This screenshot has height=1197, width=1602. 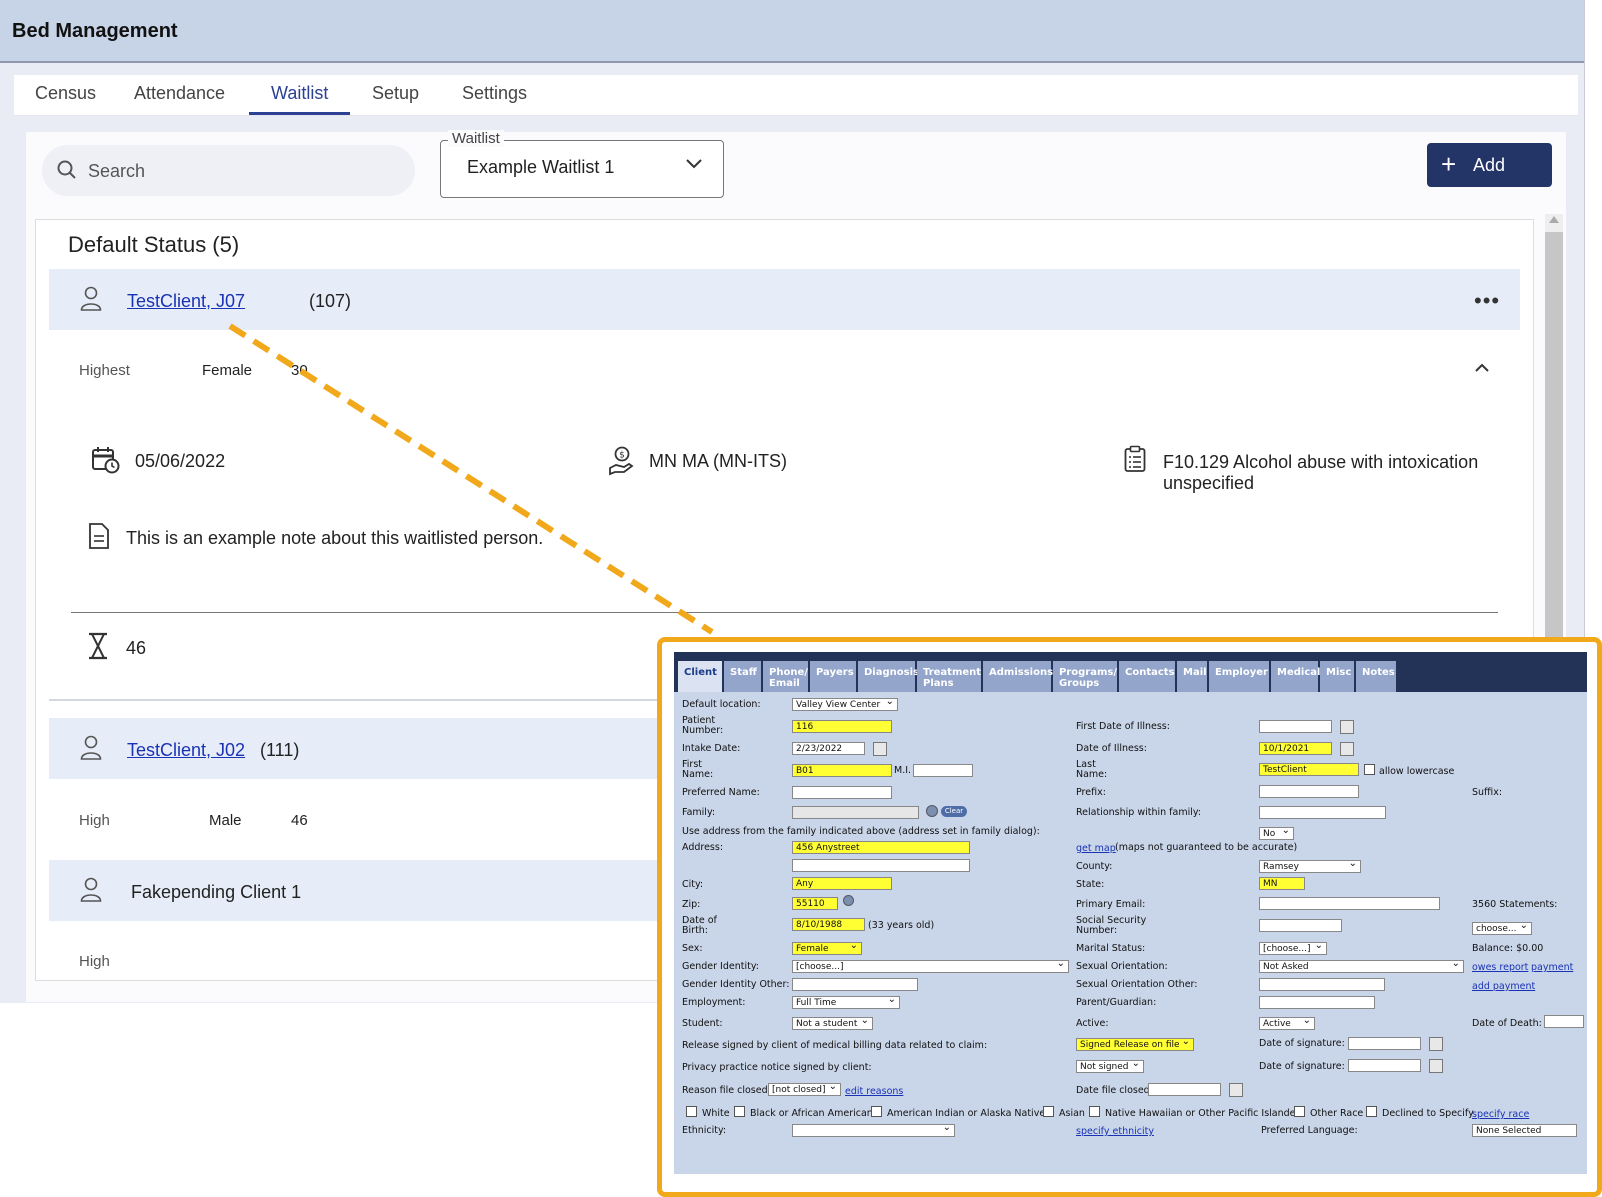 What do you see at coordinates (846, 1002) in the screenshot?
I see `employment-select: Full Time` at bounding box center [846, 1002].